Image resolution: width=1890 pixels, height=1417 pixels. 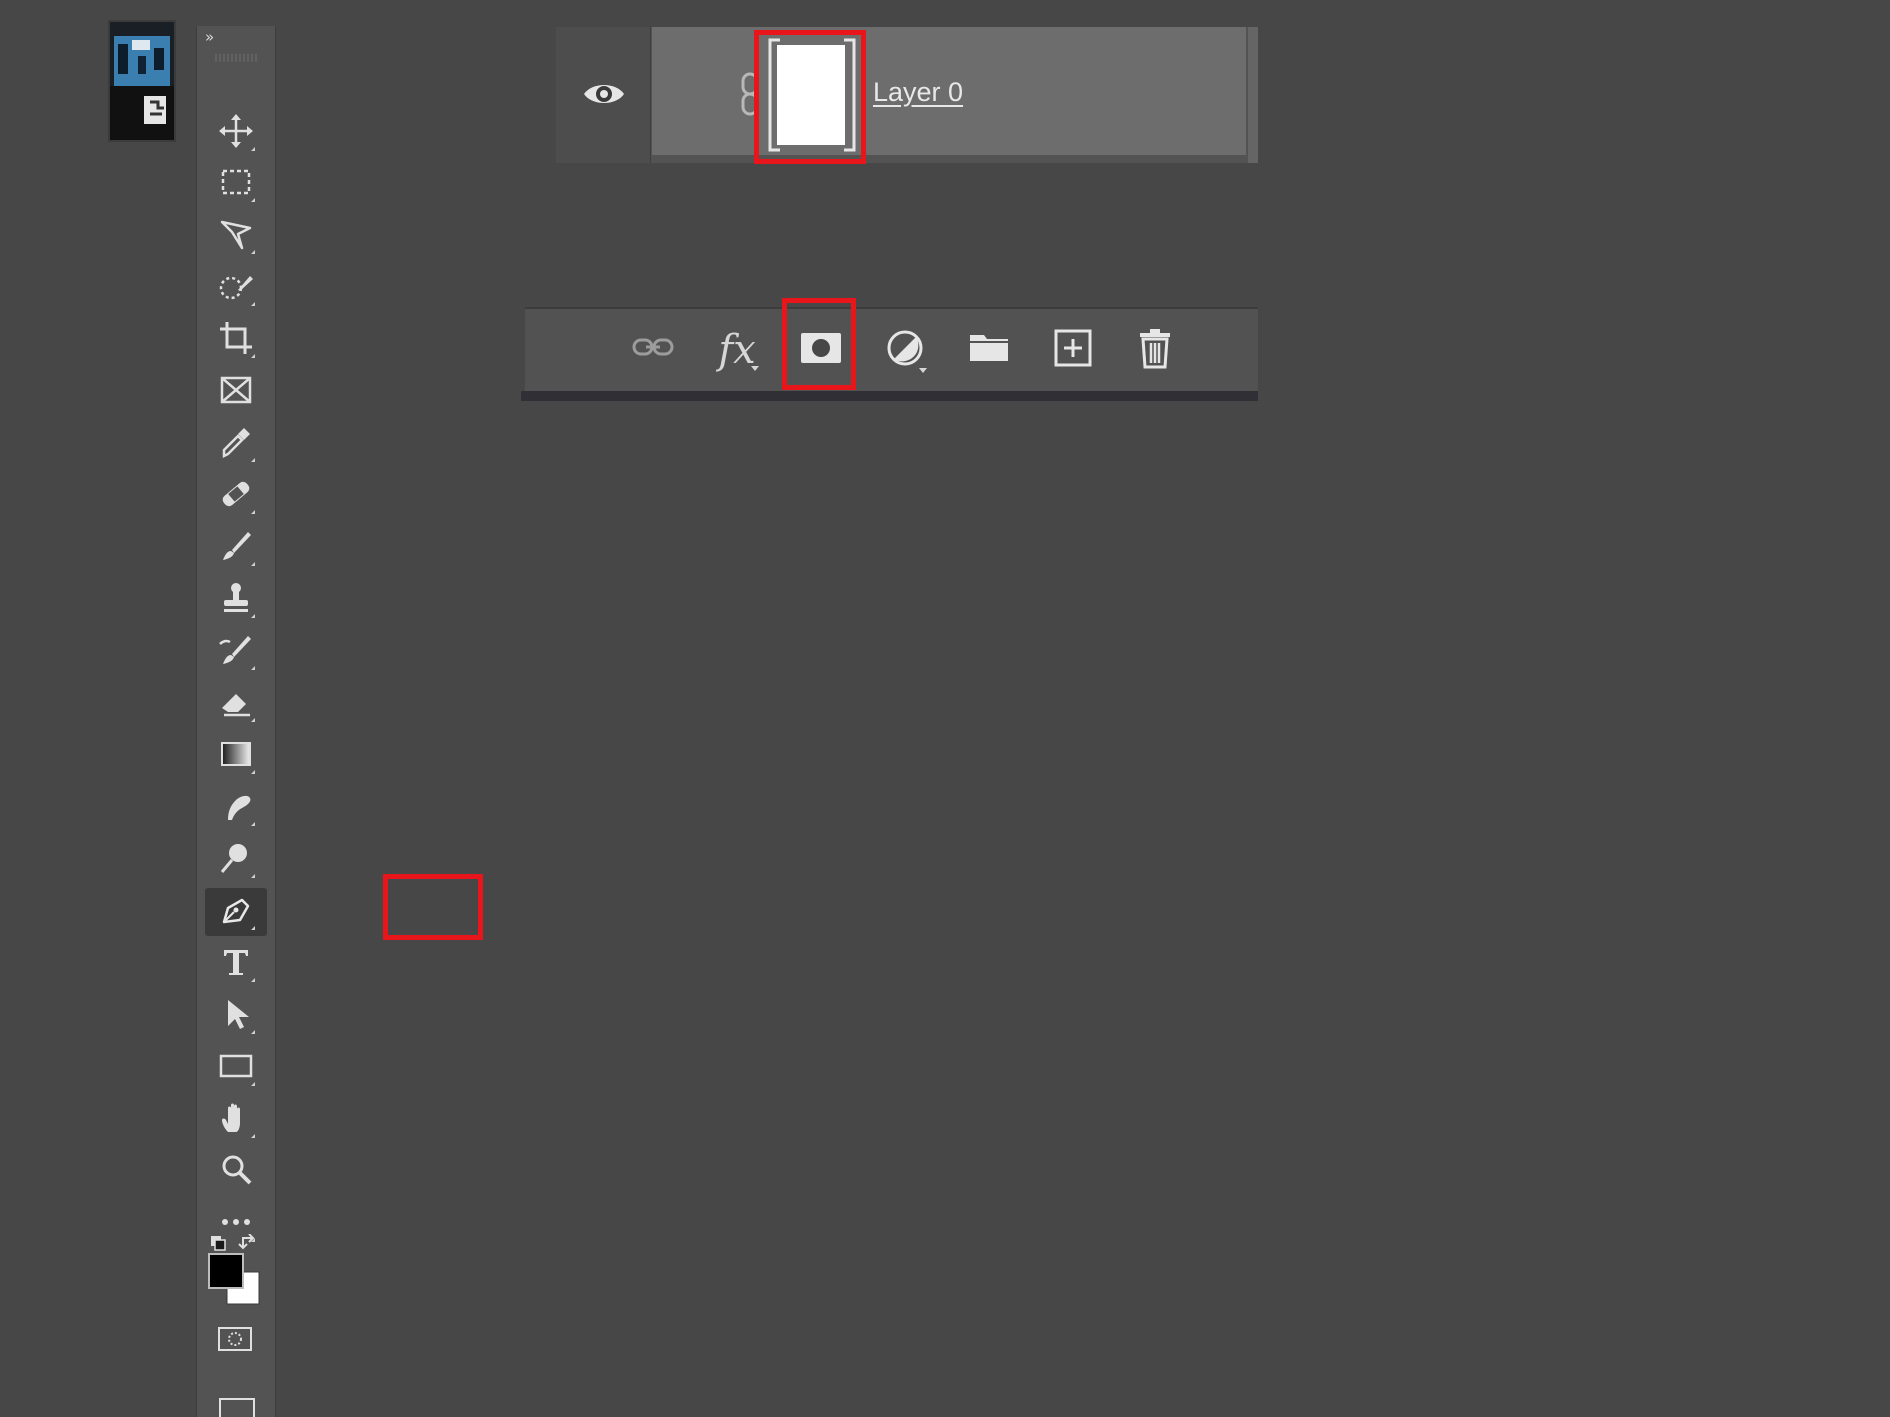 What do you see at coordinates (235, 1339) in the screenshot?
I see `quick-mask-icon` at bounding box center [235, 1339].